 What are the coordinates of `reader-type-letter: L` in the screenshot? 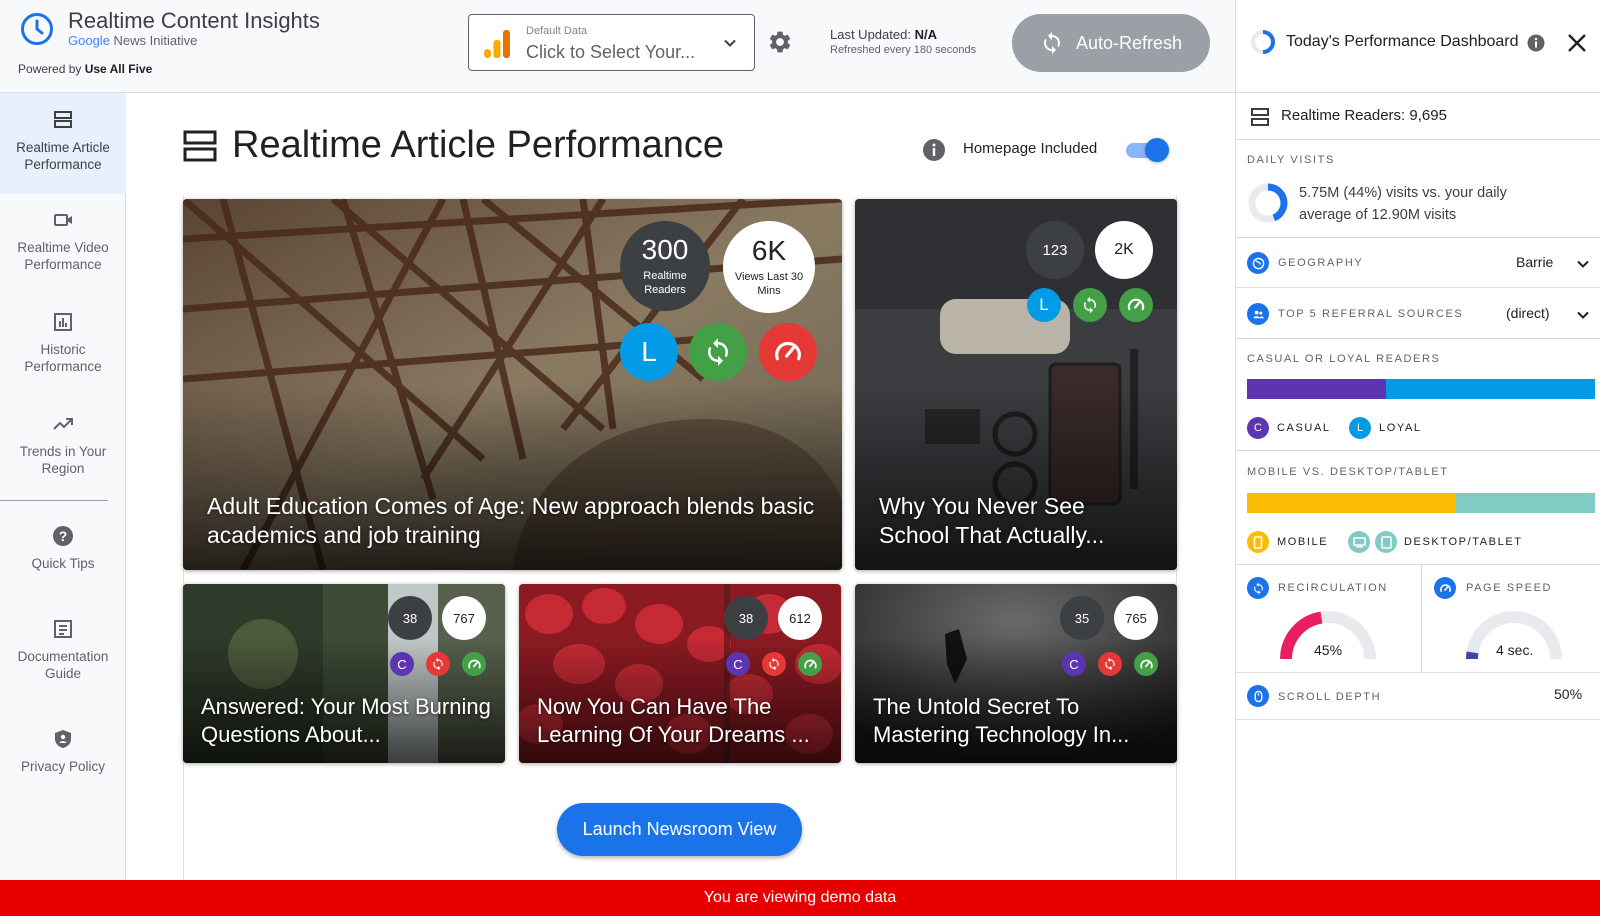 It's located at (1044, 304).